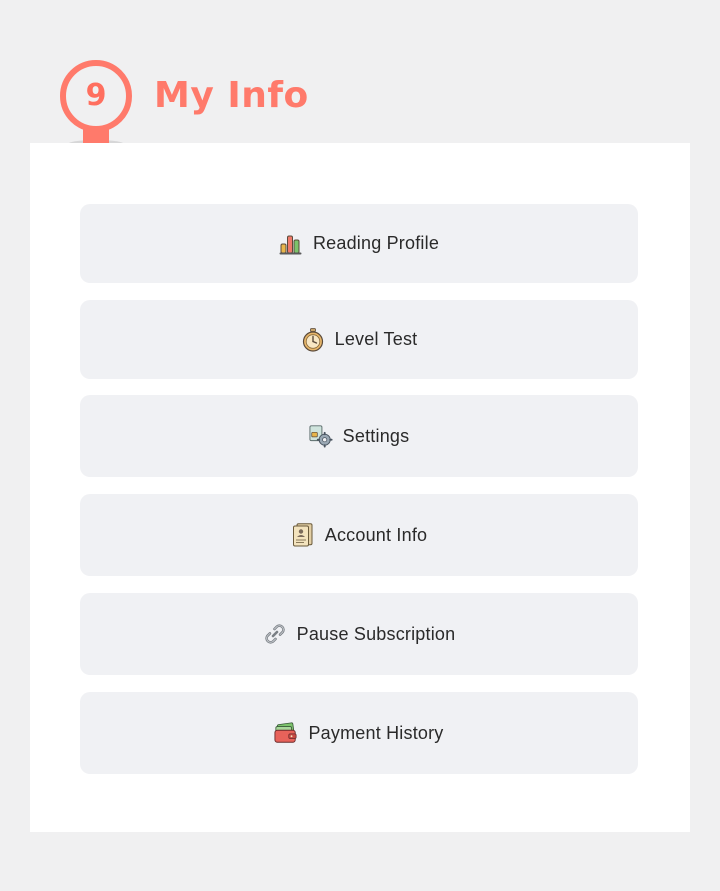 This screenshot has height=891, width=720. Describe the element at coordinates (321, 436) in the screenshot. I see `settings-gear-icon` at that location.